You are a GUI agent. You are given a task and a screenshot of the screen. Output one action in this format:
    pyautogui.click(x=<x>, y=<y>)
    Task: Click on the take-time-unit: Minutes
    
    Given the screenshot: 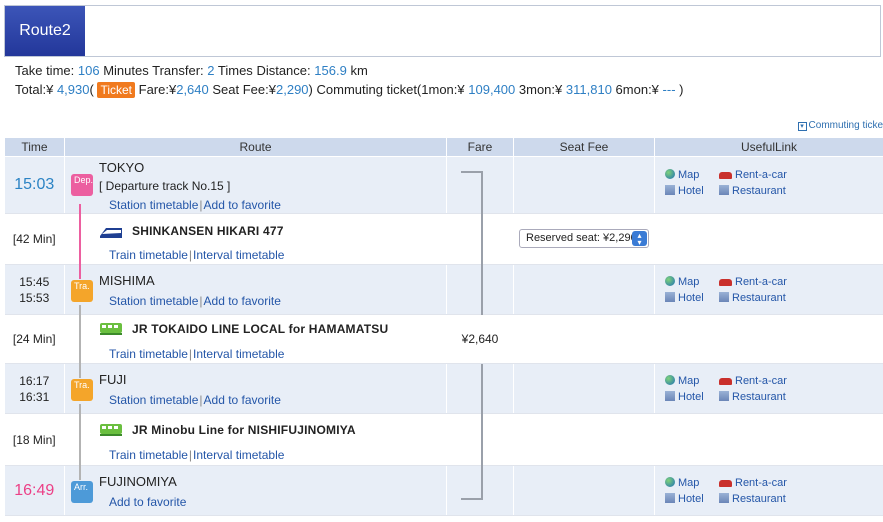 What is the action you would take?
    pyautogui.click(x=126, y=70)
    